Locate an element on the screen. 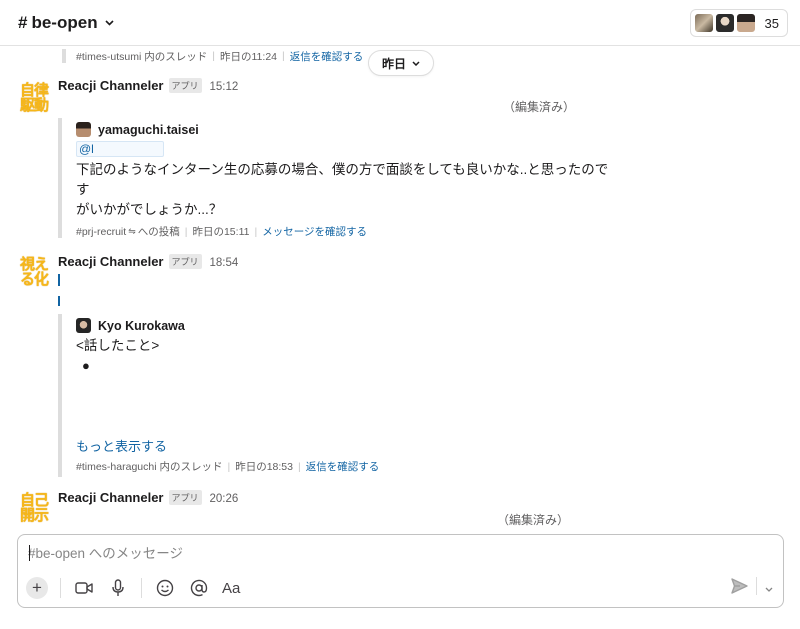  message-time: 18:54 is located at coordinates (224, 263).